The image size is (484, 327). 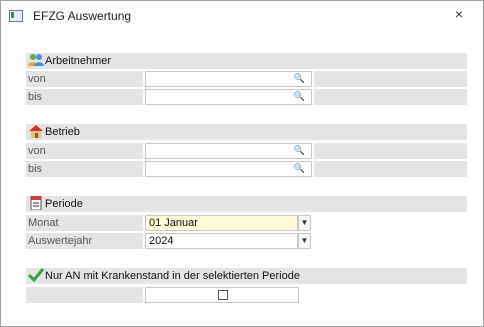 What do you see at coordinates (16, 16) in the screenshot?
I see `app-icon` at bounding box center [16, 16].